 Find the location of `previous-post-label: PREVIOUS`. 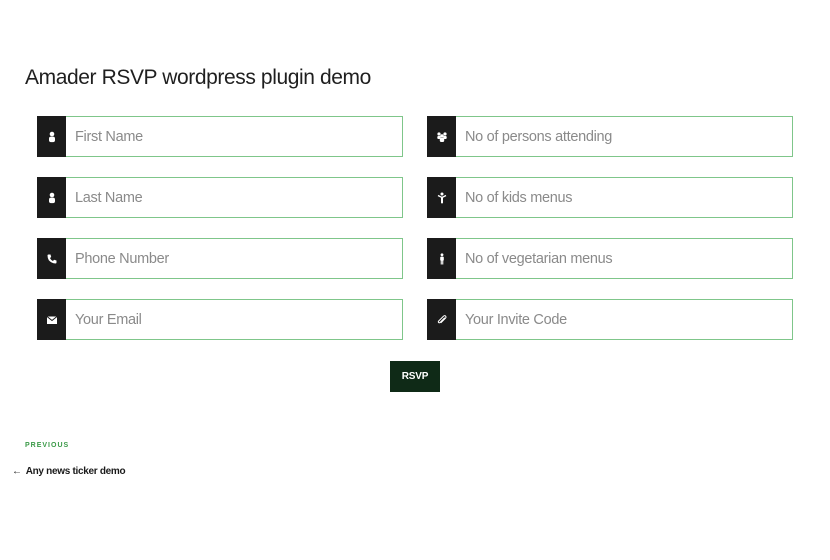

previous-post-label: PREVIOUS is located at coordinates (47, 445).